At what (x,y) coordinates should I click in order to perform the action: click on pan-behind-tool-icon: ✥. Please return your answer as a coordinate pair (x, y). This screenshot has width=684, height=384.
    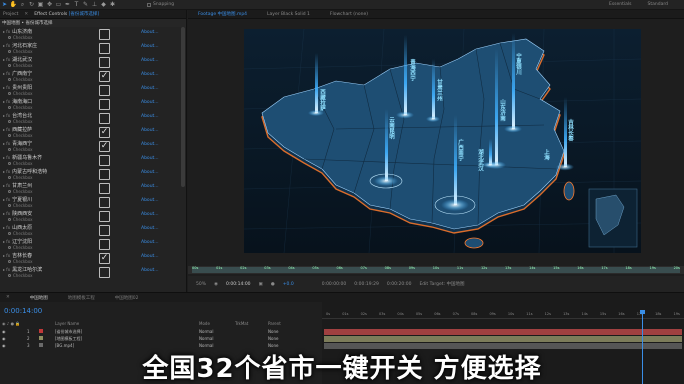
    Looking at the image, I should click on (49, 5).